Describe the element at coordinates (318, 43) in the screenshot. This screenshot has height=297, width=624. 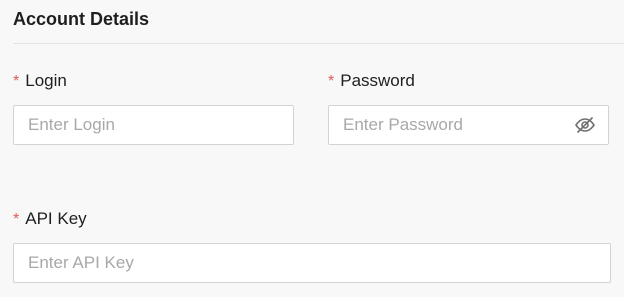
I see `section-divider` at that location.